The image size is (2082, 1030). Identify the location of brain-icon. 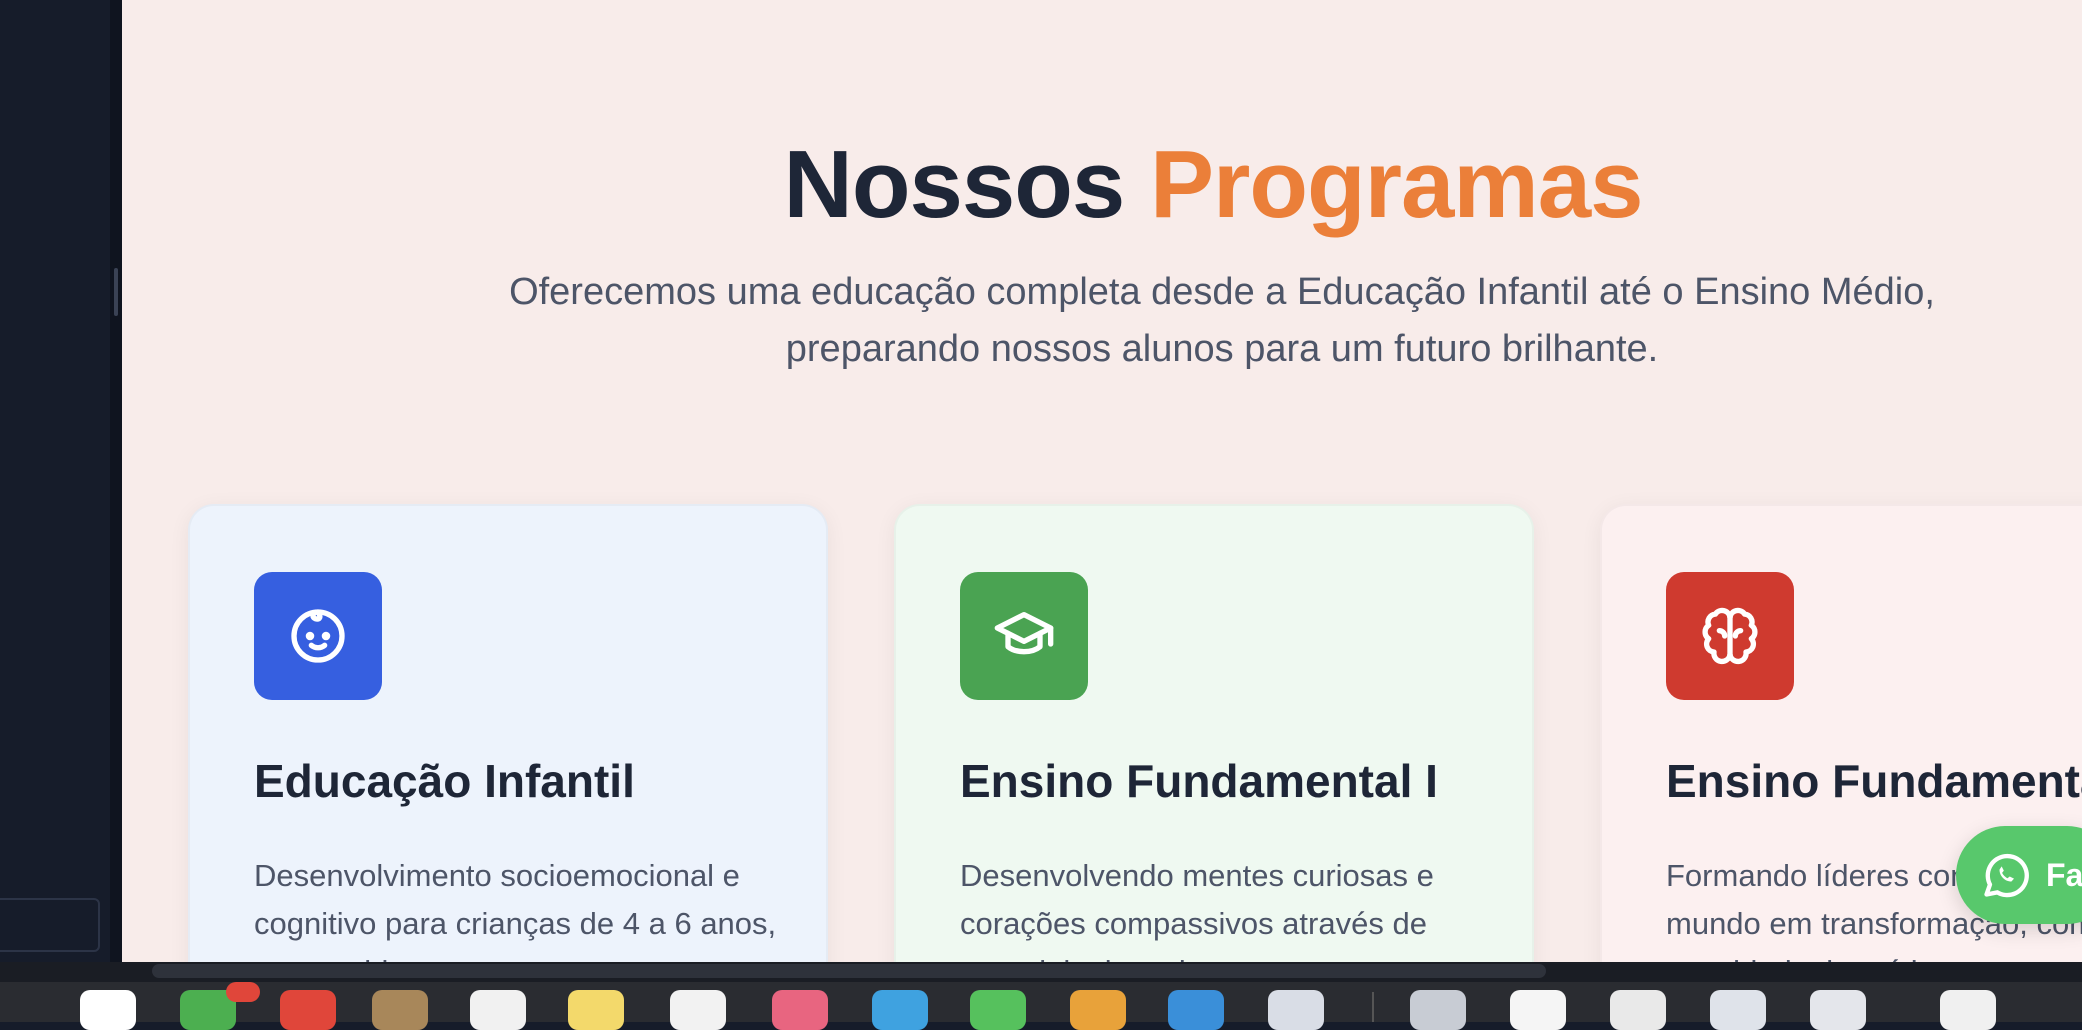
(1730, 636).